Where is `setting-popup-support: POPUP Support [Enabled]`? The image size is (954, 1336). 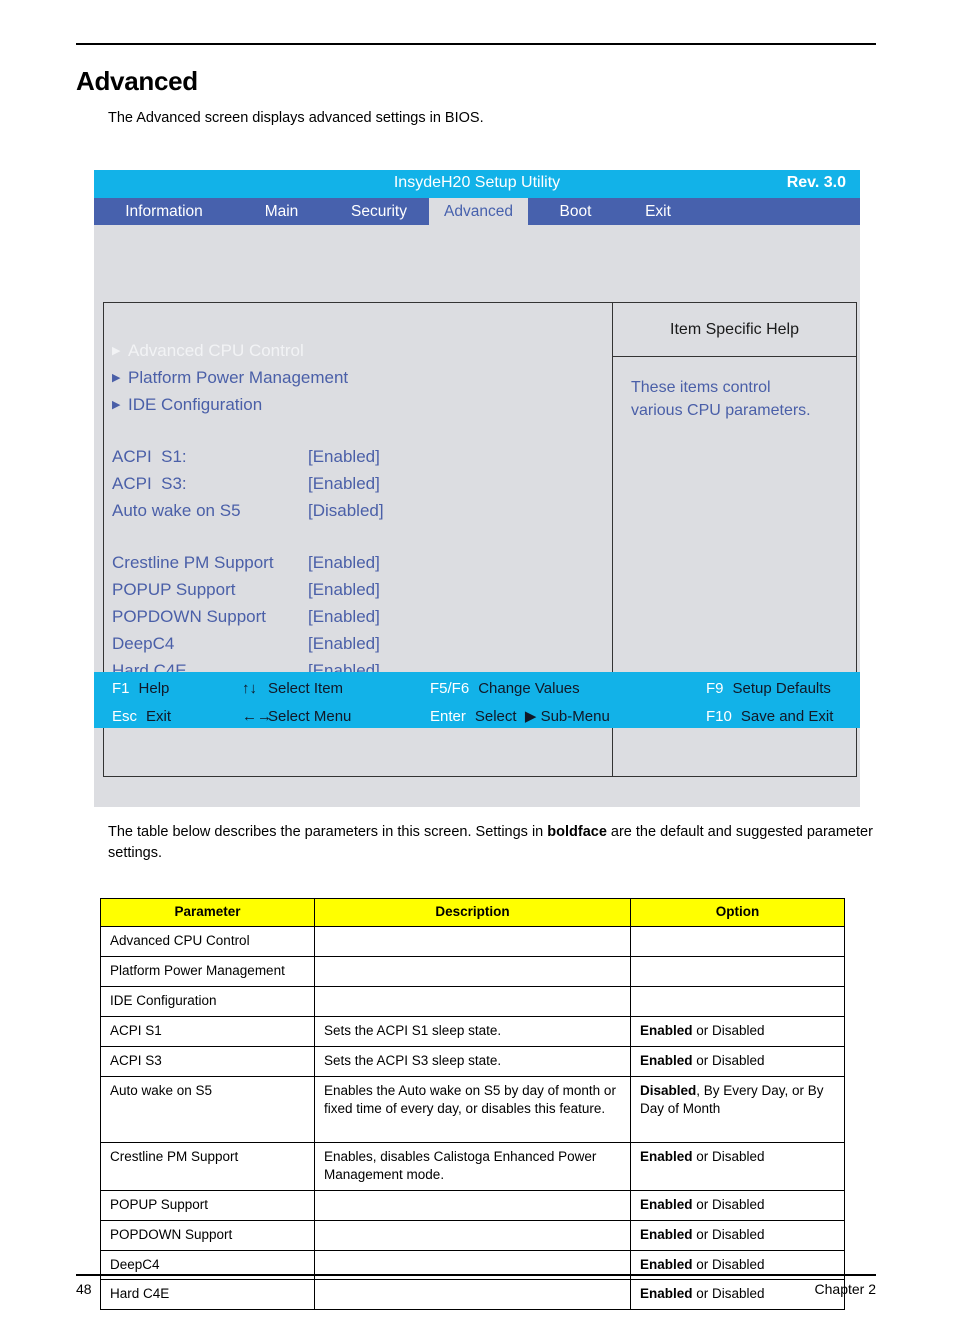 setting-popup-support: POPUP Support [Enabled] is located at coordinates (360, 593).